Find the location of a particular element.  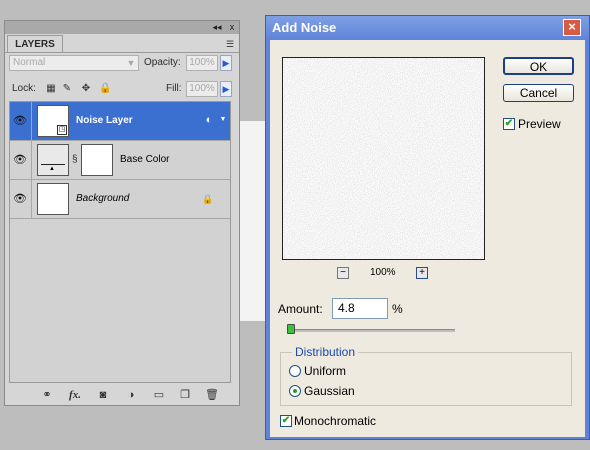

fx-icon: fx. is located at coordinates (75, 395).